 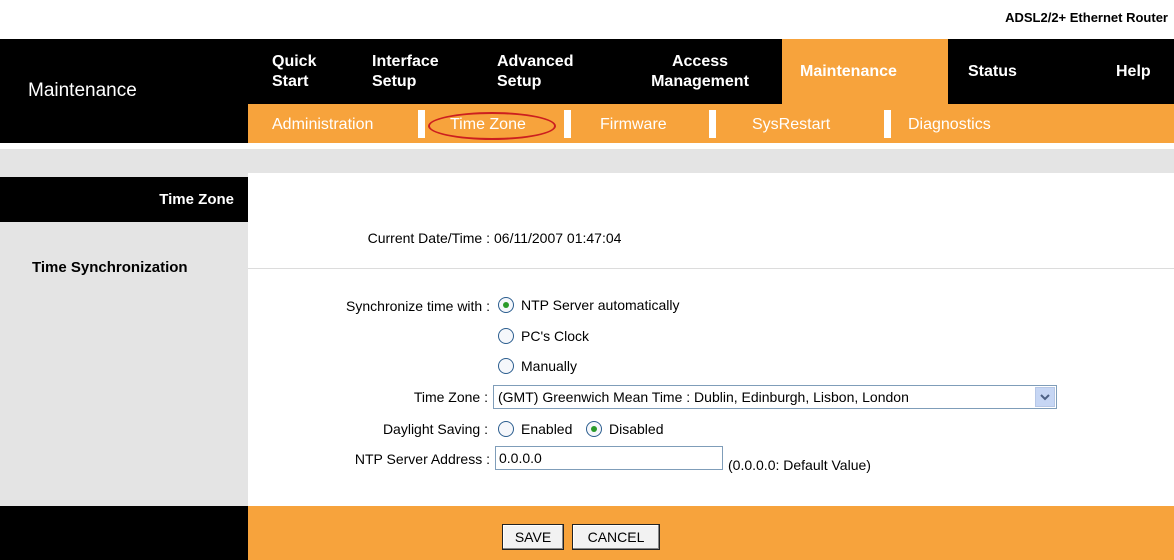 I want to click on dst-label: Daylight Saving :, so click(x=435, y=429).